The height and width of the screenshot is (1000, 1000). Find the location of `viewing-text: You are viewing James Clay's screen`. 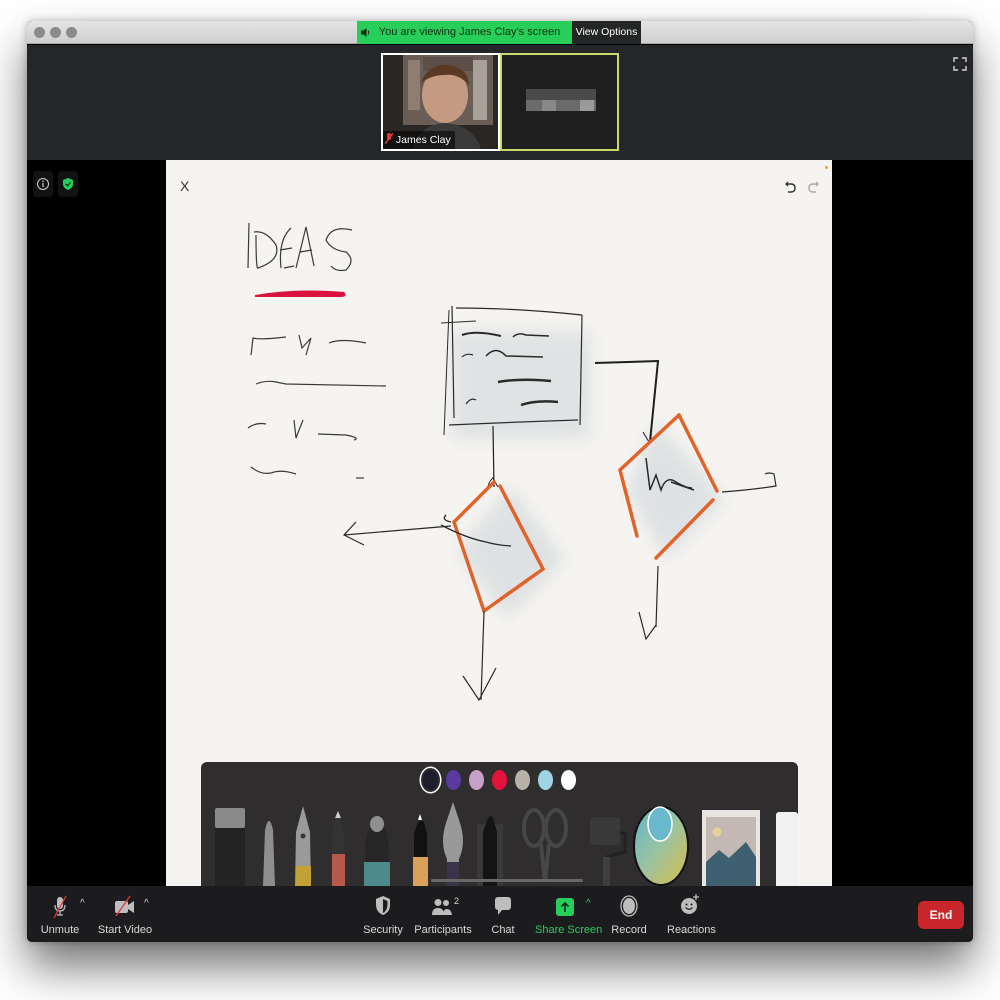

viewing-text: You are viewing James Clay's screen is located at coordinates (469, 32).